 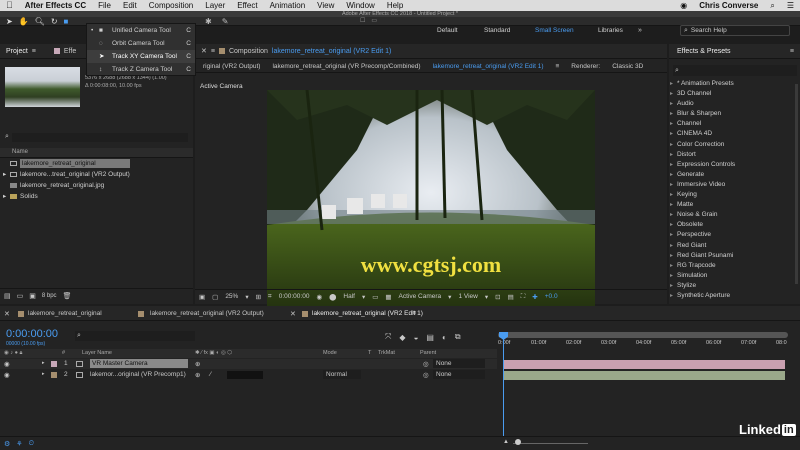 I want to click on project-item-jpg: lakemore_retreat_original.jpg, so click(x=96, y=185).